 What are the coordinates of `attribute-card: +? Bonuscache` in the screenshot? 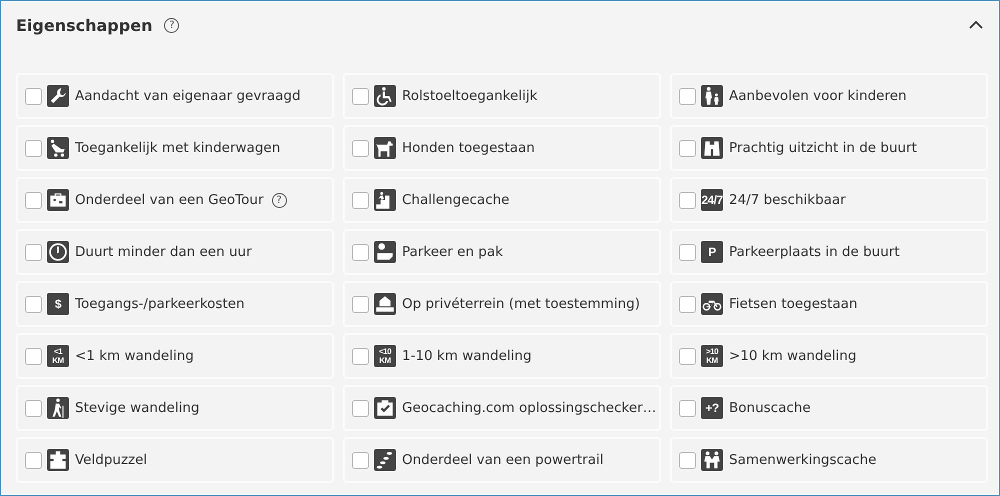 It's located at (829, 408).